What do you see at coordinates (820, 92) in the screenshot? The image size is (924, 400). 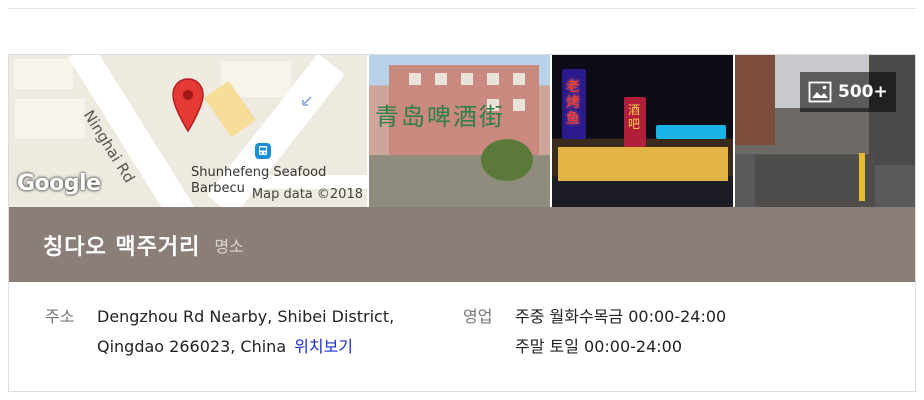 I see `gallery-icon` at bounding box center [820, 92].